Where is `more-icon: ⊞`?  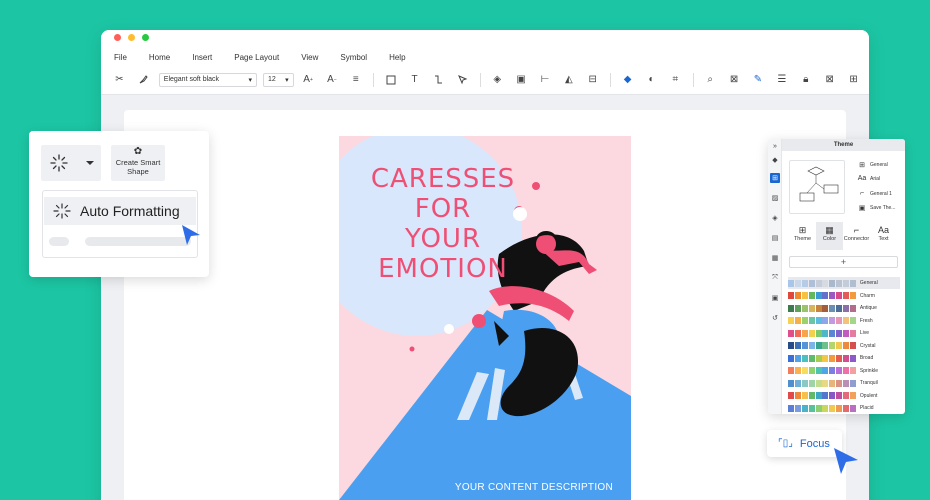 more-icon: ⊞ is located at coordinates (853, 80).